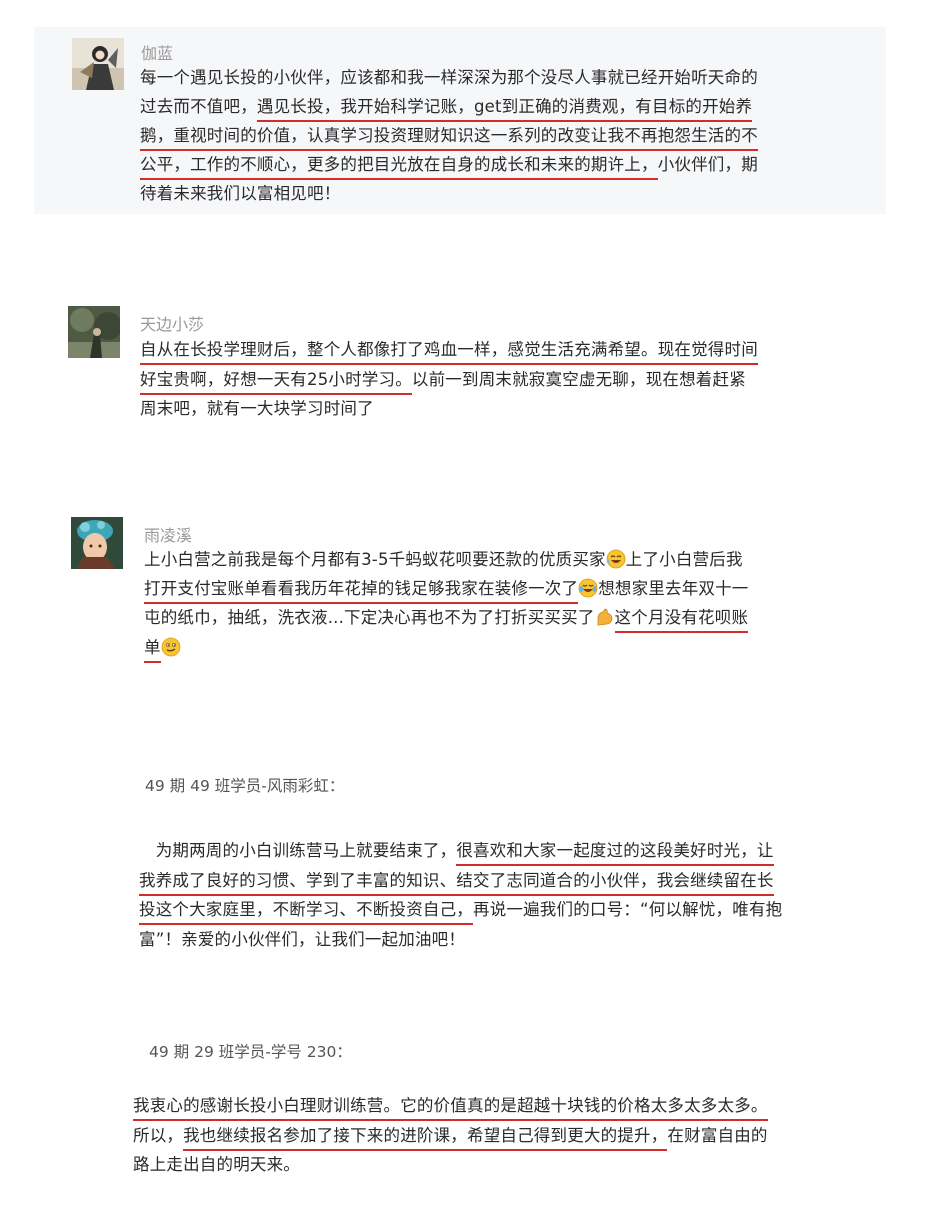 Image resolution: width=926 pixels, height=1216 pixels. I want to click on text-segment: 屯的纸巾，抽纸，洗衣液...下定决心再也不为了打折买买买了, so click(369, 617).